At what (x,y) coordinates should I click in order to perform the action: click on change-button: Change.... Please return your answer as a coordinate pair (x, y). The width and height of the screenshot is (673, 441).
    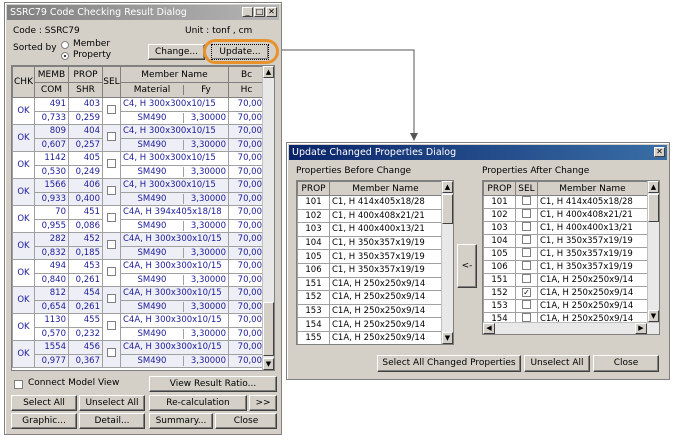
    Looking at the image, I should click on (176, 52).